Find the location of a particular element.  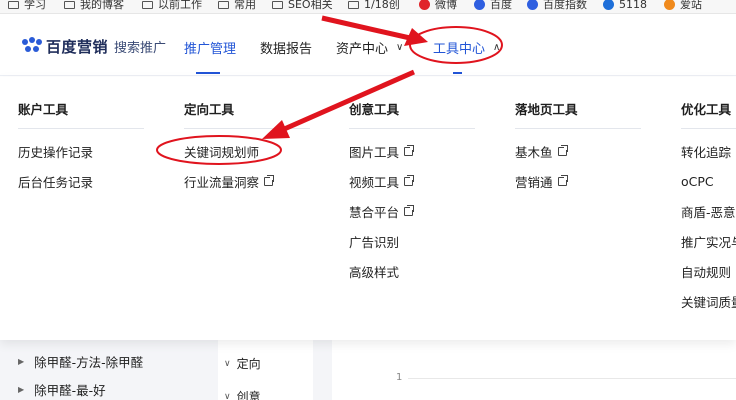

bookmark-item: 微博 is located at coordinates (438, 6).